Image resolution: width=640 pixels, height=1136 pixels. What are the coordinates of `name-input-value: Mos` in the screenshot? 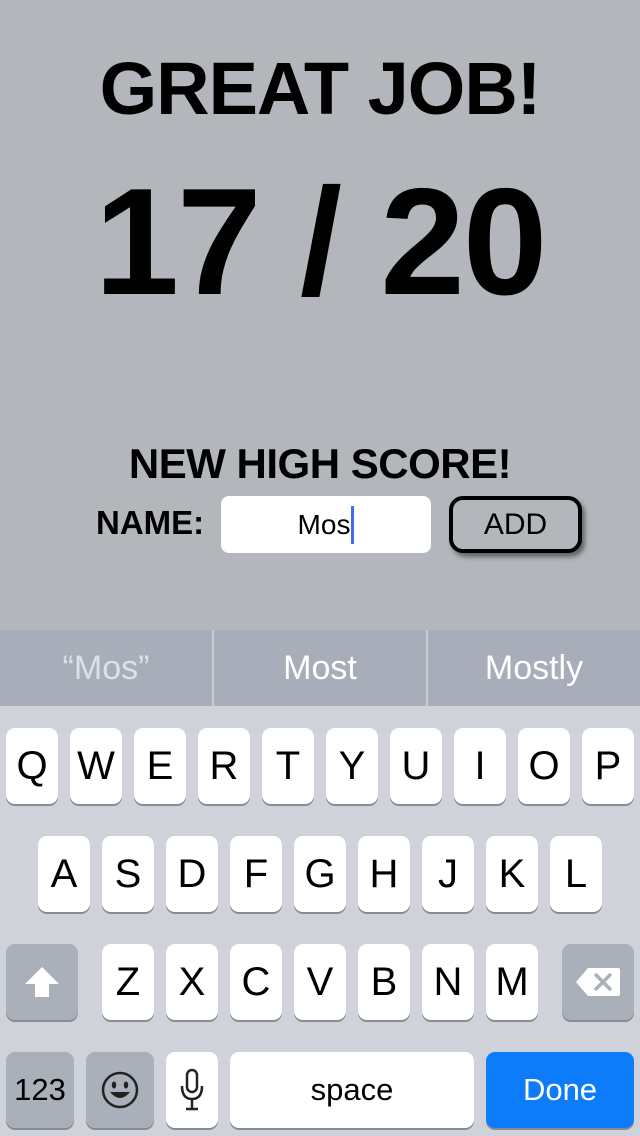 It's located at (324, 524).